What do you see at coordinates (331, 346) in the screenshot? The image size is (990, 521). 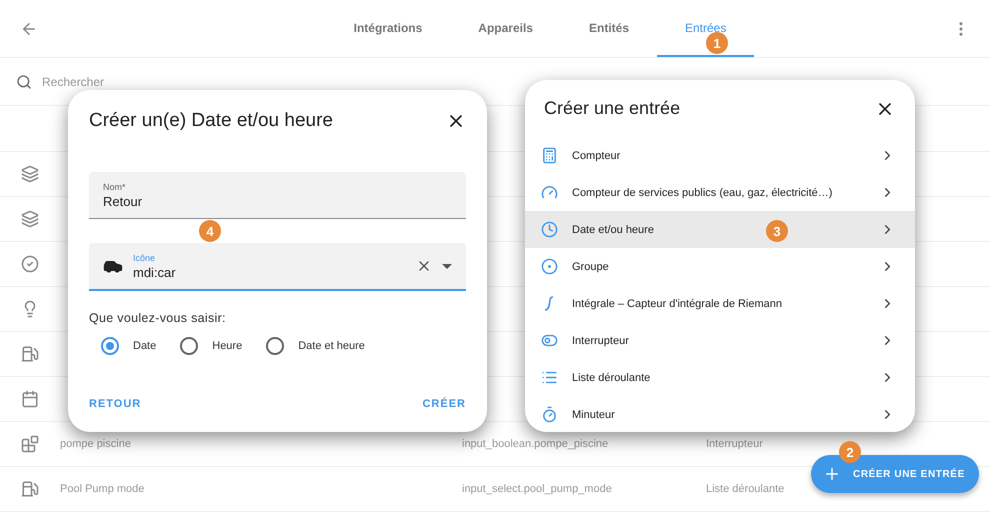 I see `radio-label: Date et heure` at bounding box center [331, 346].